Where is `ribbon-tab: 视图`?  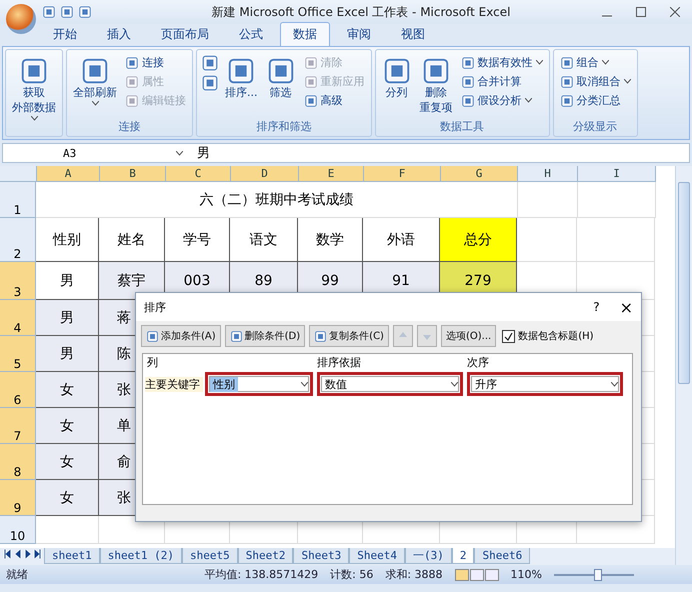 ribbon-tab: 视图 is located at coordinates (413, 34).